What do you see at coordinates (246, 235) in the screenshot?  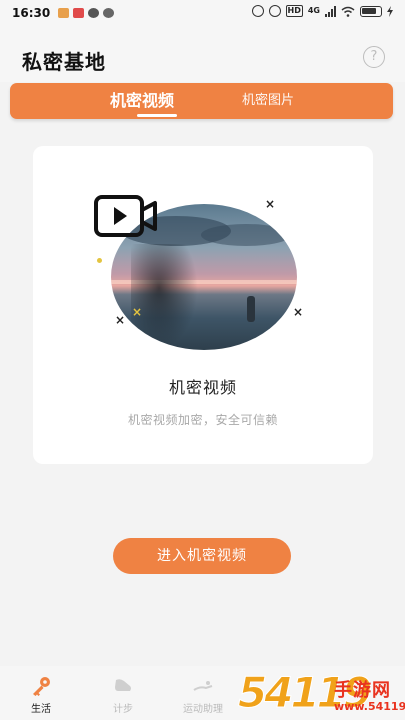 I see `photo-cloud` at bounding box center [246, 235].